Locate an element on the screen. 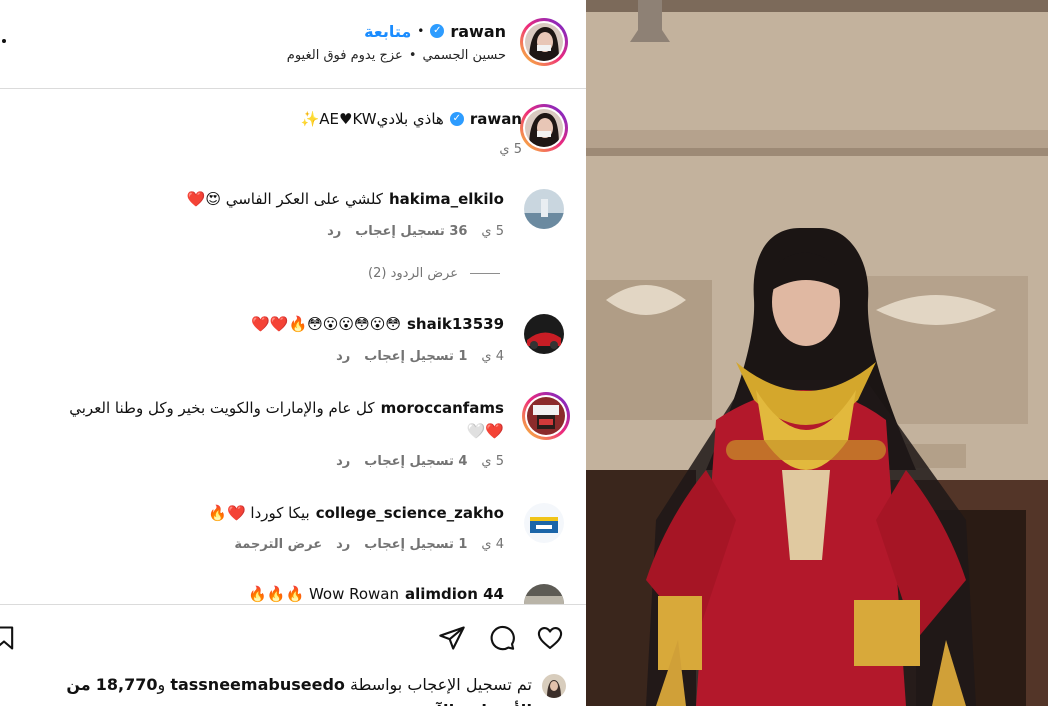 The width and height of the screenshot is (1048, 706). comment-username: college_science_zakho is located at coordinates (410, 513).